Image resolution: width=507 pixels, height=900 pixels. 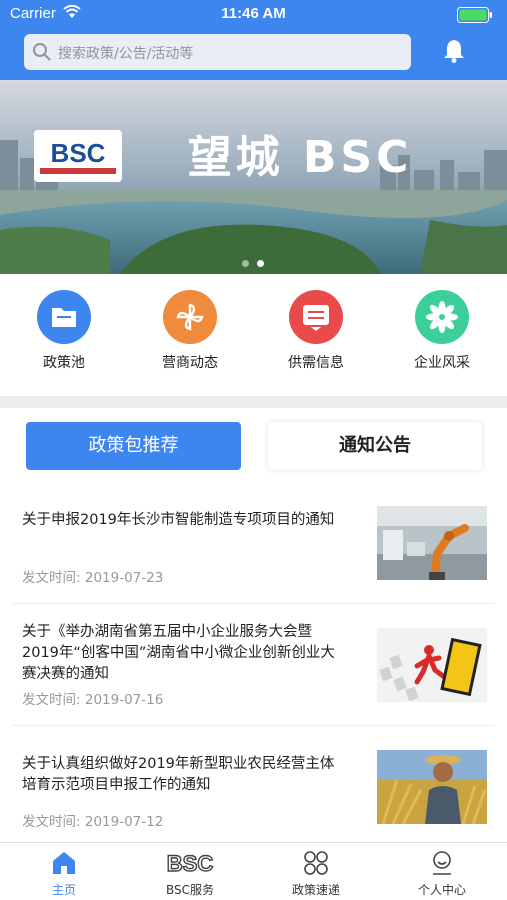 What do you see at coordinates (93, 578) in the screenshot?
I see `news-date: 发文时间: 2019-07-23` at bounding box center [93, 578].